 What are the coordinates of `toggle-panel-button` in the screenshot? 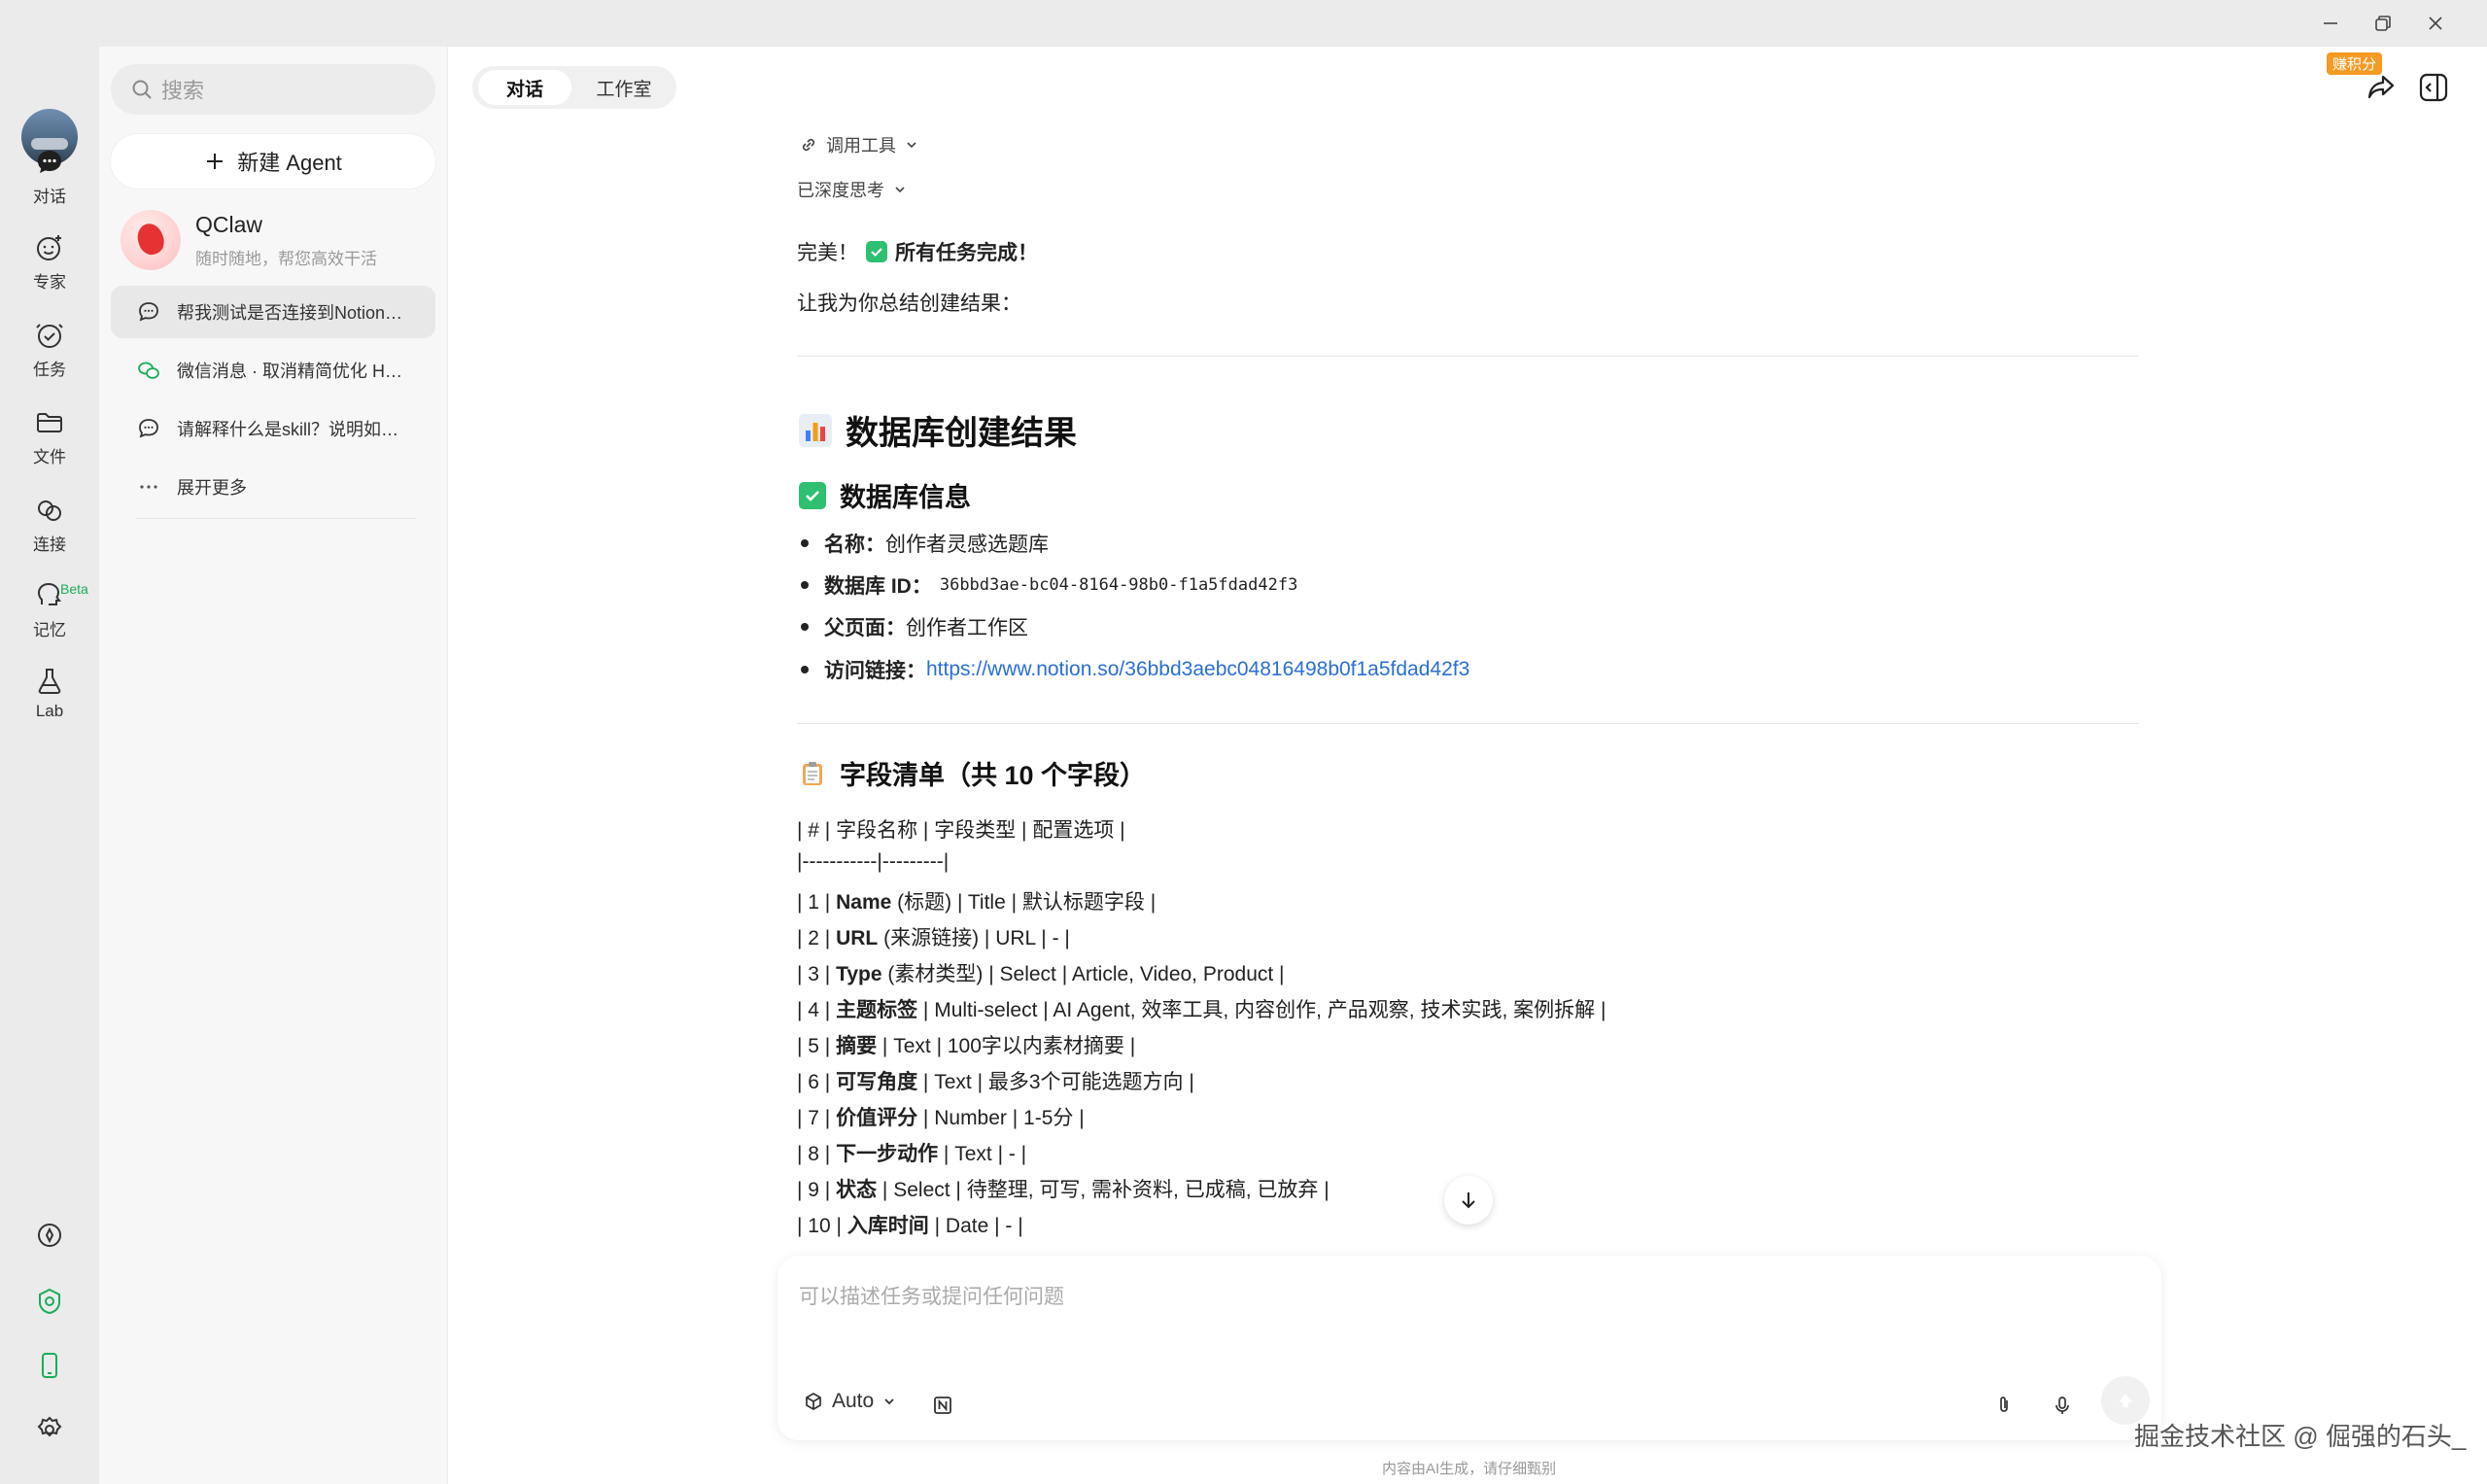 It's located at (2433, 87).